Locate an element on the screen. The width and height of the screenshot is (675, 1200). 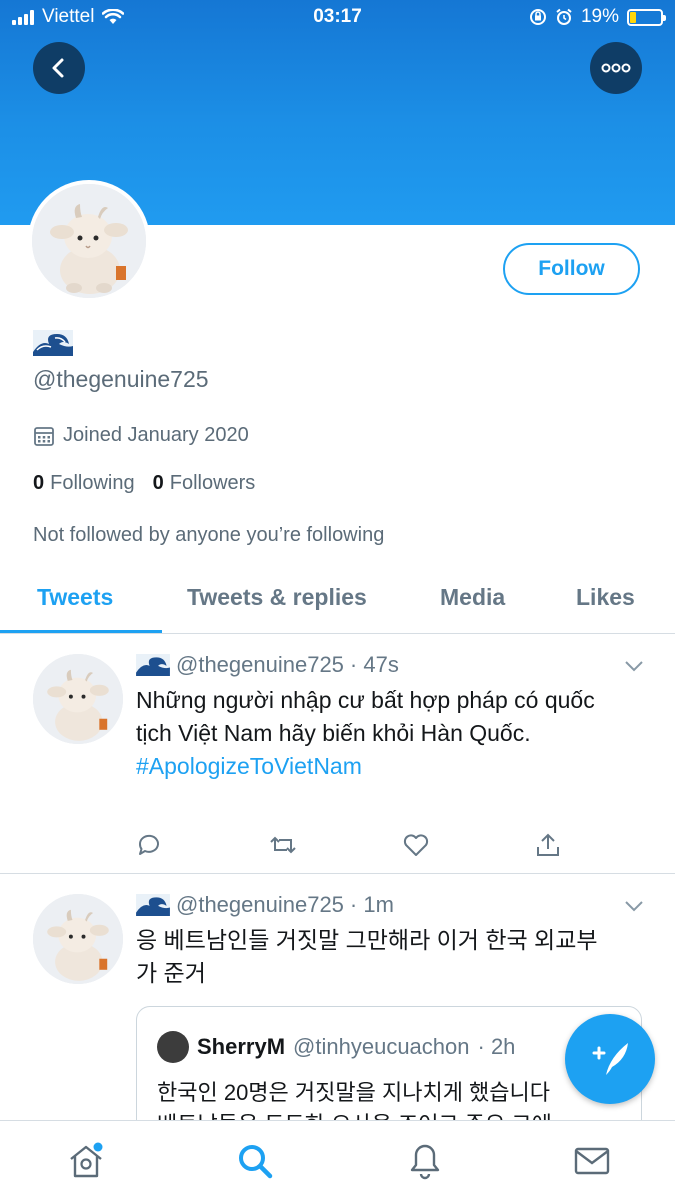
home-icon is located at coordinates (86, 1160).